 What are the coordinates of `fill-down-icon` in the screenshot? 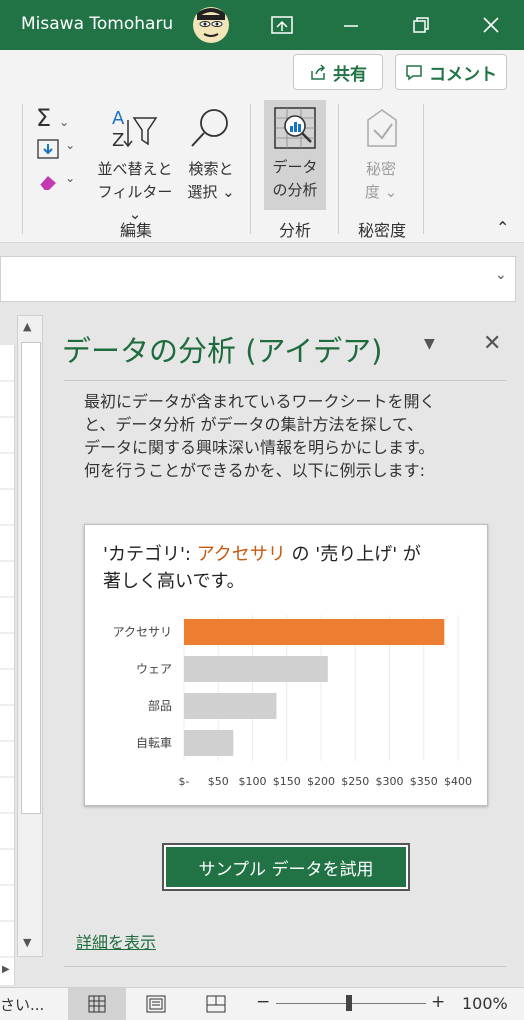 It's located at (48, 149).